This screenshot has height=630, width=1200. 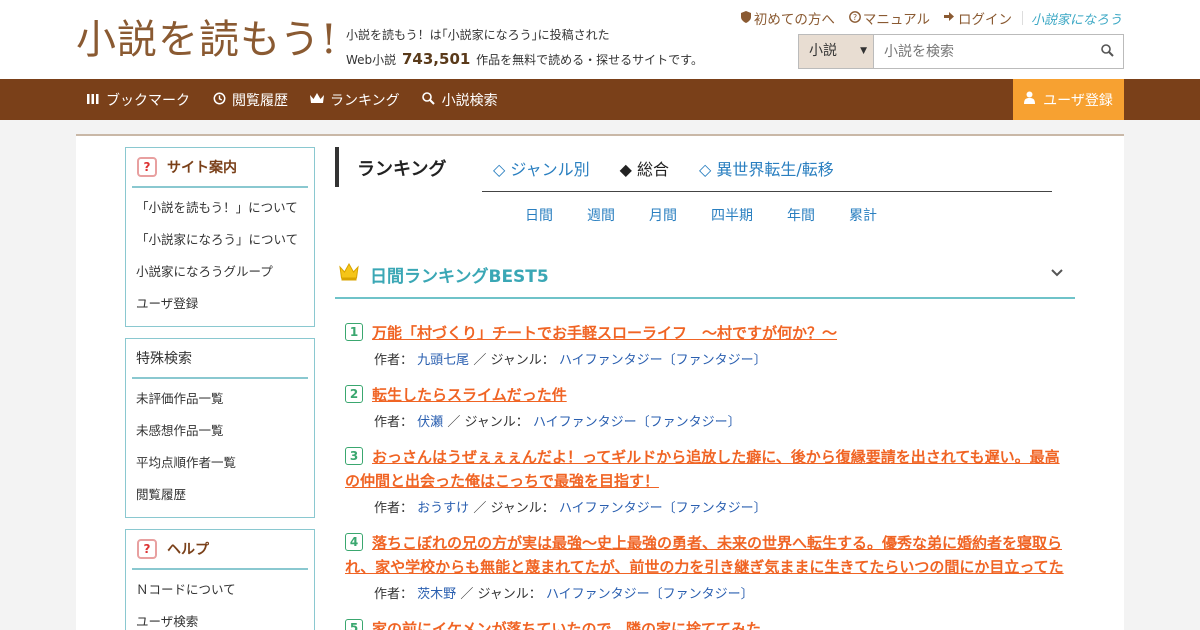 I want to click on sidebar-item-about-narou: 「小説家になろう」について, so click(x=225, y=240).